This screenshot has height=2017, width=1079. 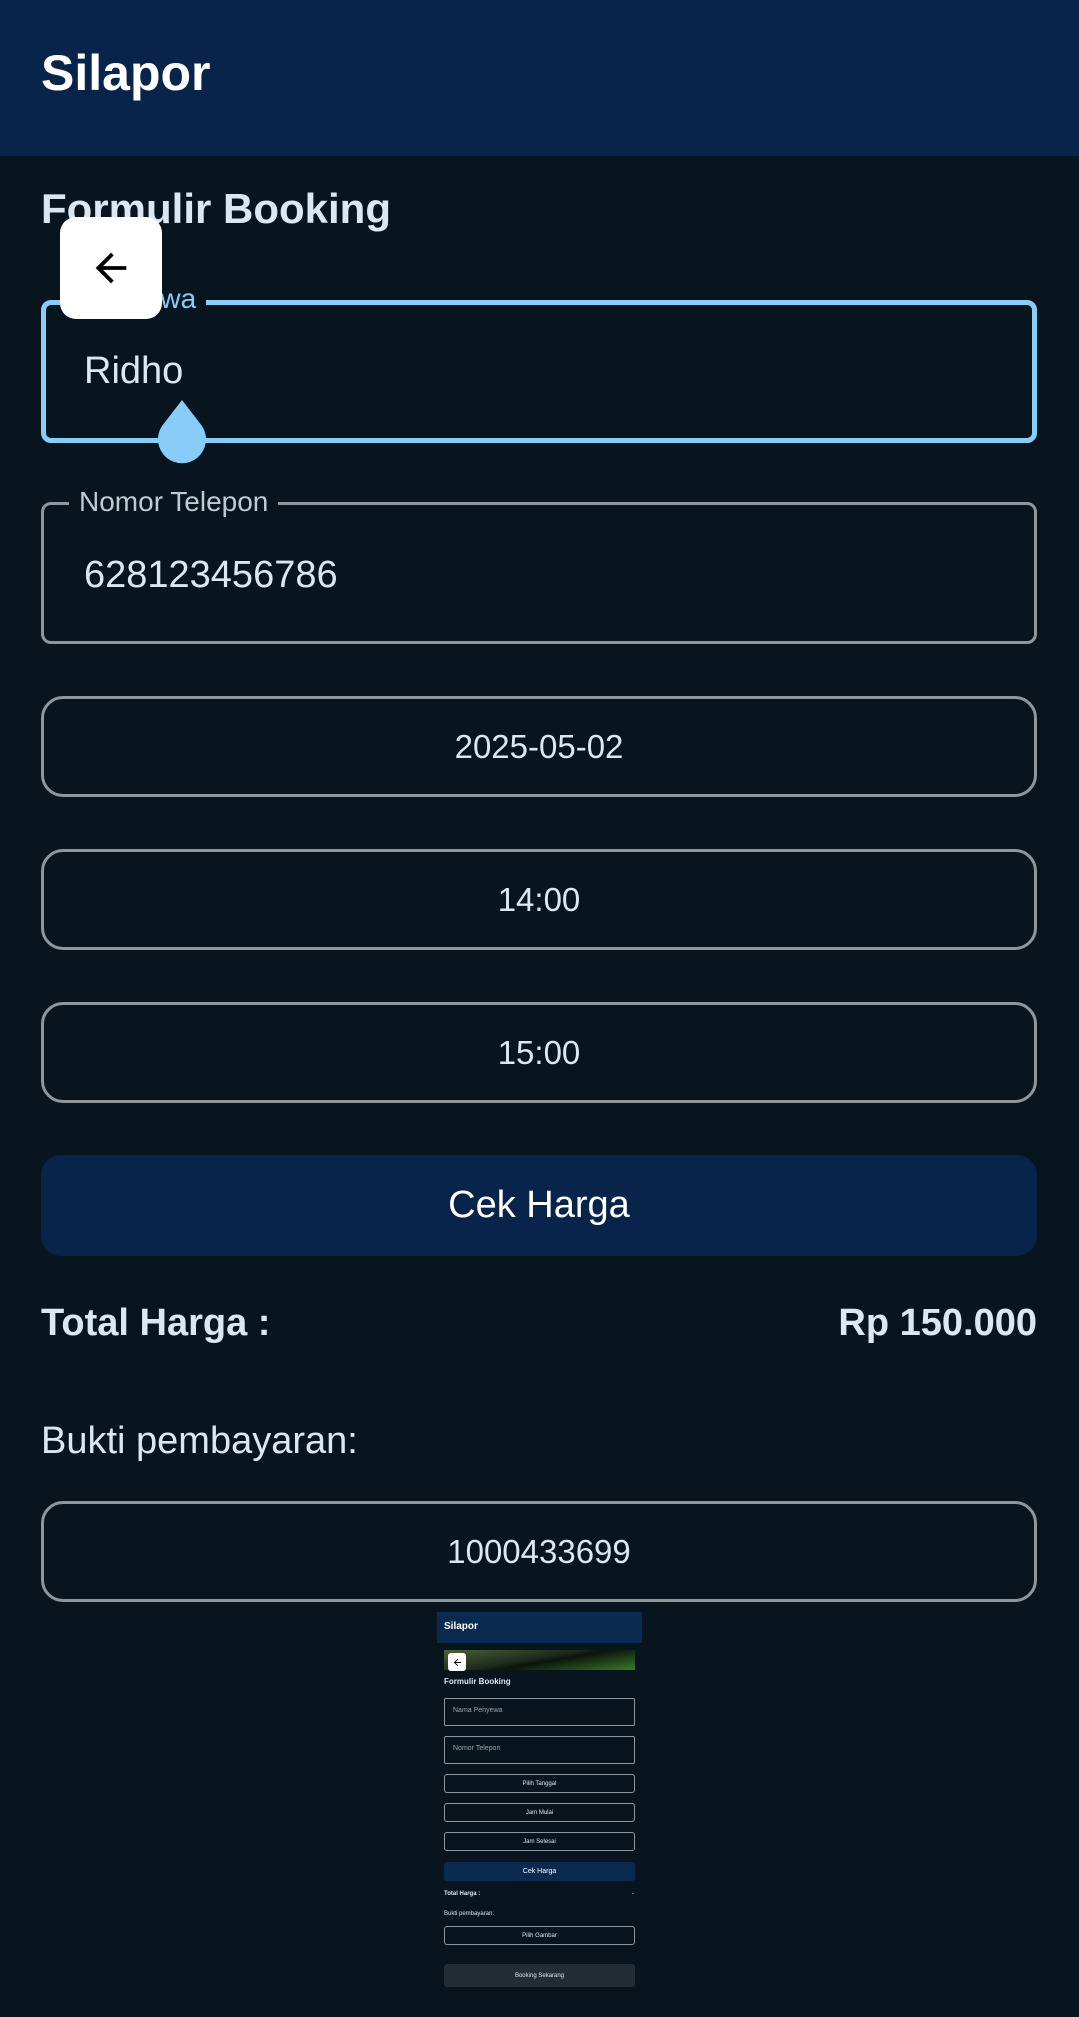 I want to click on preview-pick-image-button: Pilih Gambar, so click(x=539, y=1935).